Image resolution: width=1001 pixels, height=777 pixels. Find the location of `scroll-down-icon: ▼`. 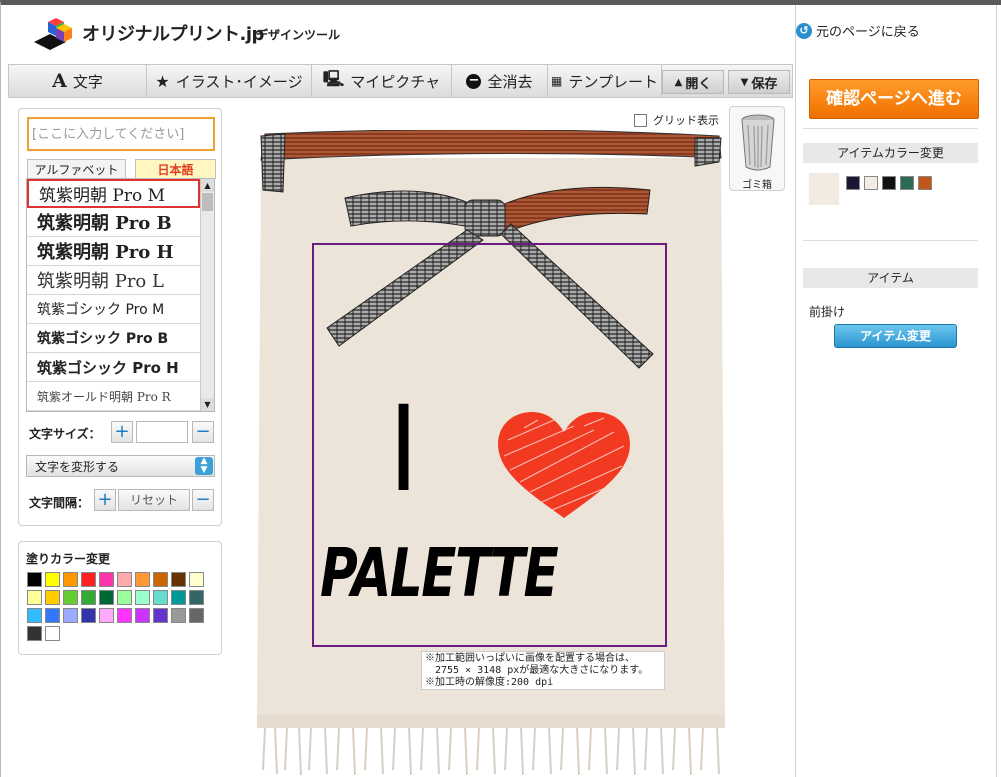

scroll-down-icon: ▼ is located at coordinates (207, 404).